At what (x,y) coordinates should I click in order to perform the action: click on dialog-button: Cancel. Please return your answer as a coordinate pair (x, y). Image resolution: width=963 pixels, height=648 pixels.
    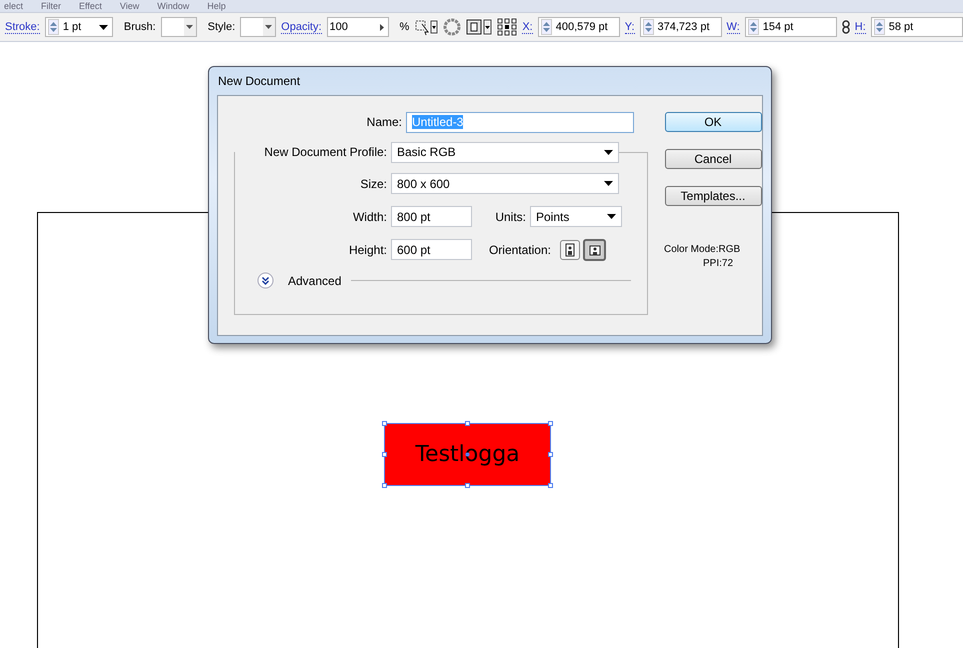
    Looking at the image, I should click on (713, 159).